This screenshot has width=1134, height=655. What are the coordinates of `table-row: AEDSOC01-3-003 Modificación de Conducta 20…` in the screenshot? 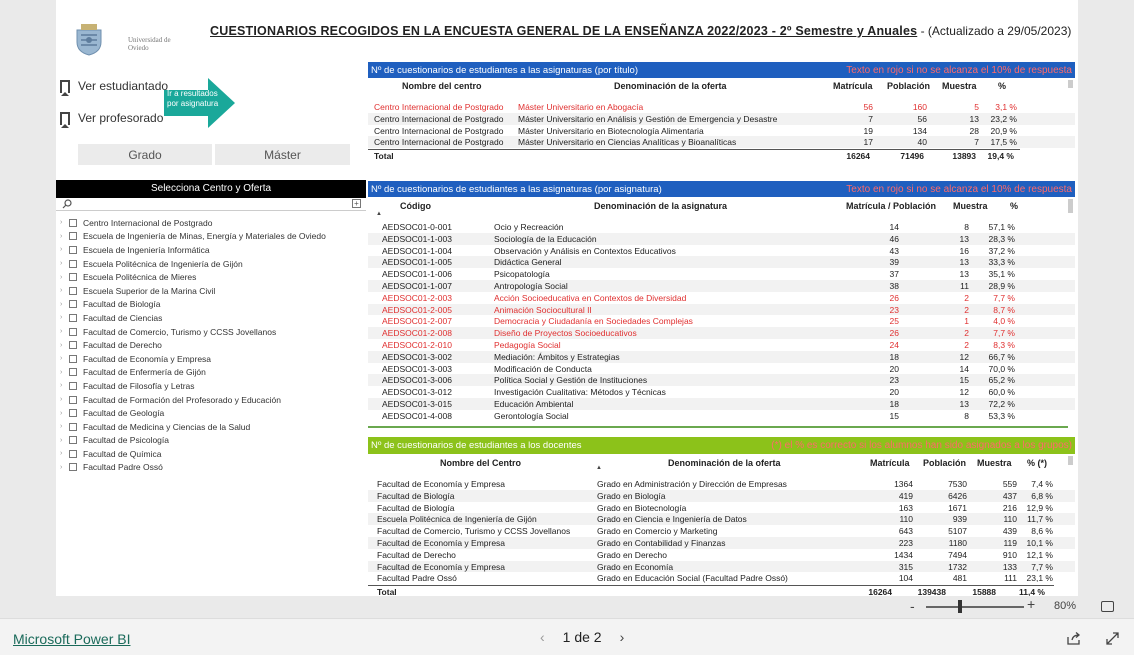 It's located at (721, 369).